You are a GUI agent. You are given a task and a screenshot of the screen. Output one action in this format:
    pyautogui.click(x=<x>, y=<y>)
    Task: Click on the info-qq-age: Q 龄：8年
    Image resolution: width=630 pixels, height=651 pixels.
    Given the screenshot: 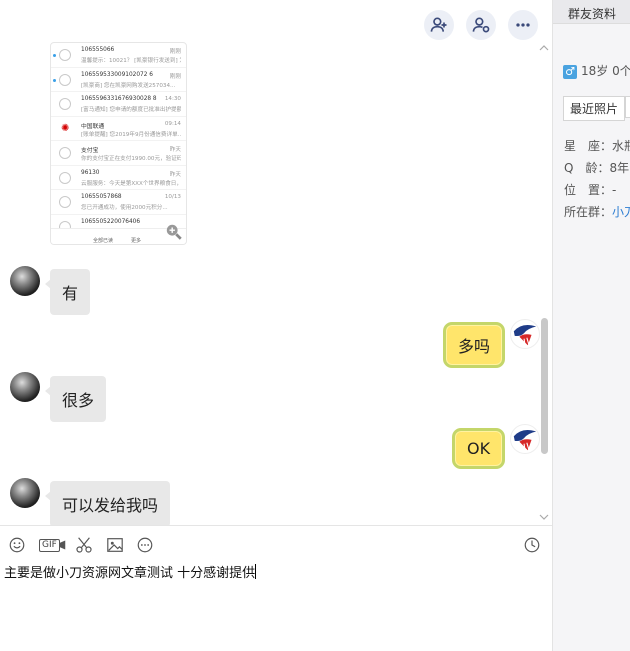 What is the action you would take?
    pyautogui.click(x=596, y=167)
    